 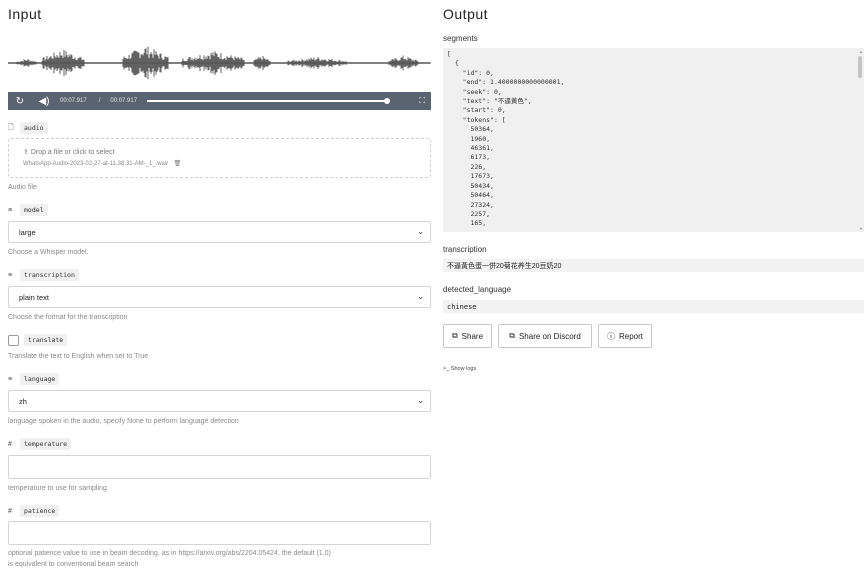 I want to click on audio-label-text: audio, so click(x=34, y=128).